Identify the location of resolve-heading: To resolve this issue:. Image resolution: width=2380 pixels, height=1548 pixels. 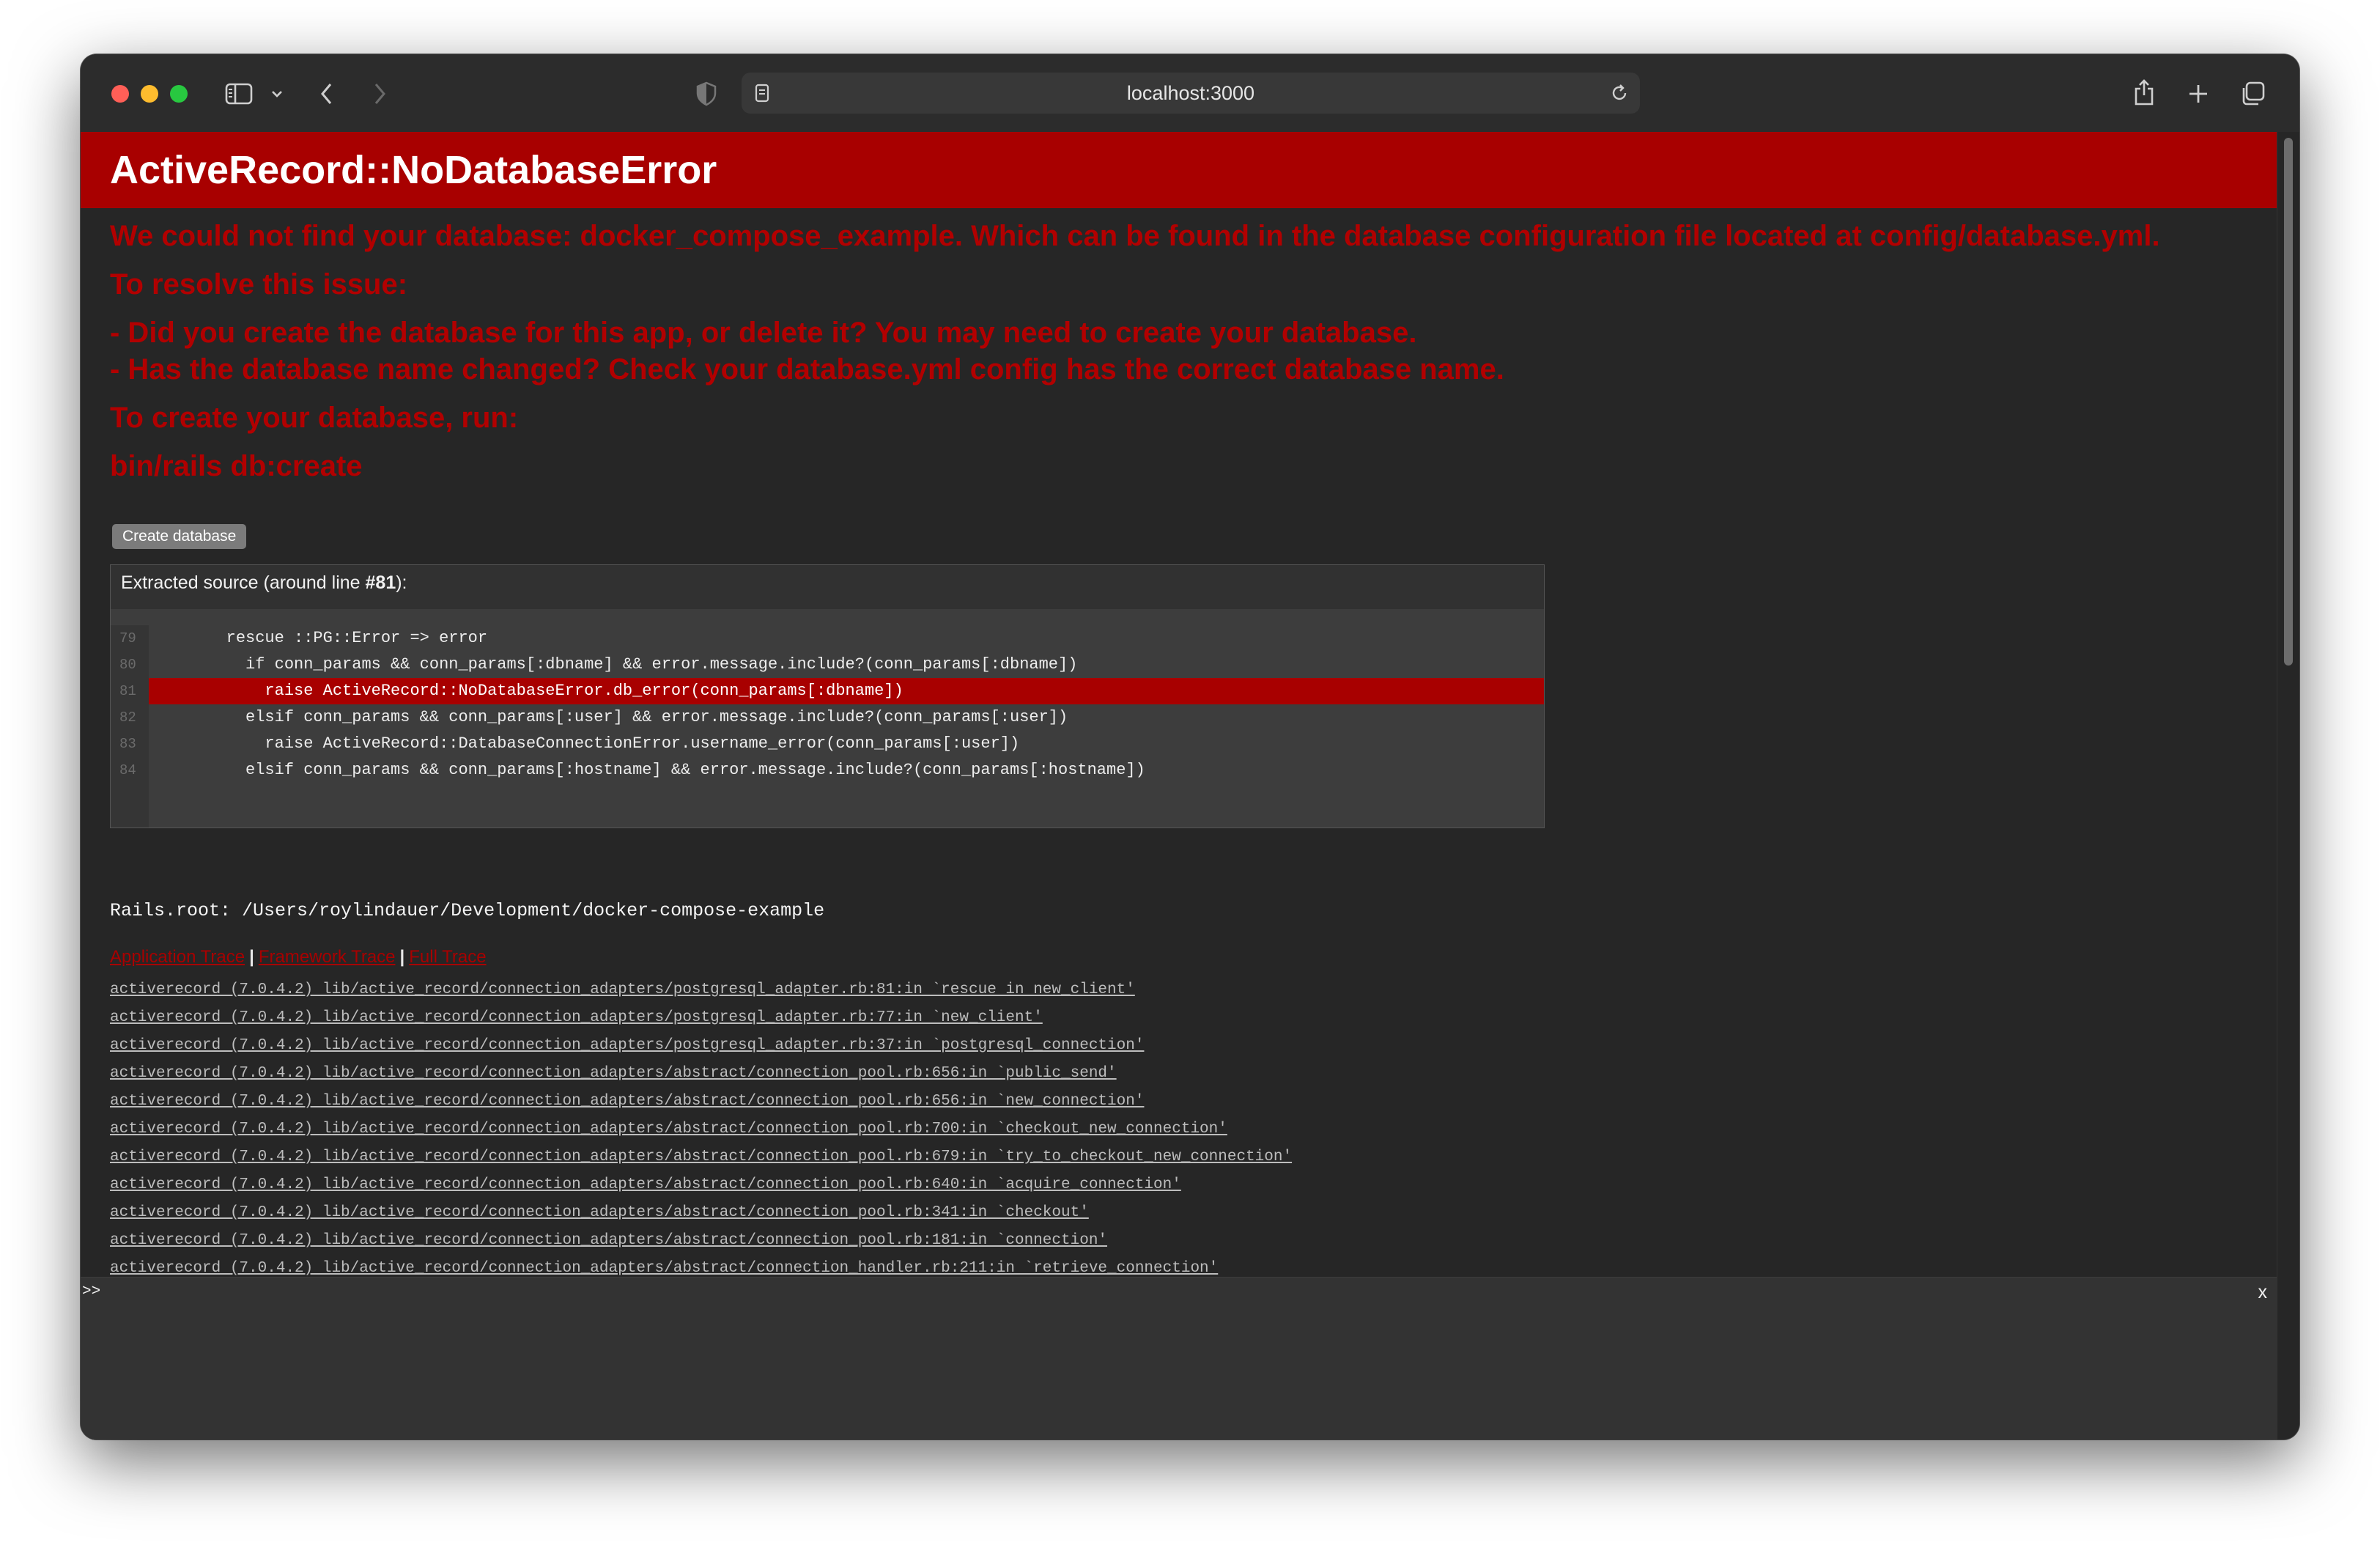
(259, 284).